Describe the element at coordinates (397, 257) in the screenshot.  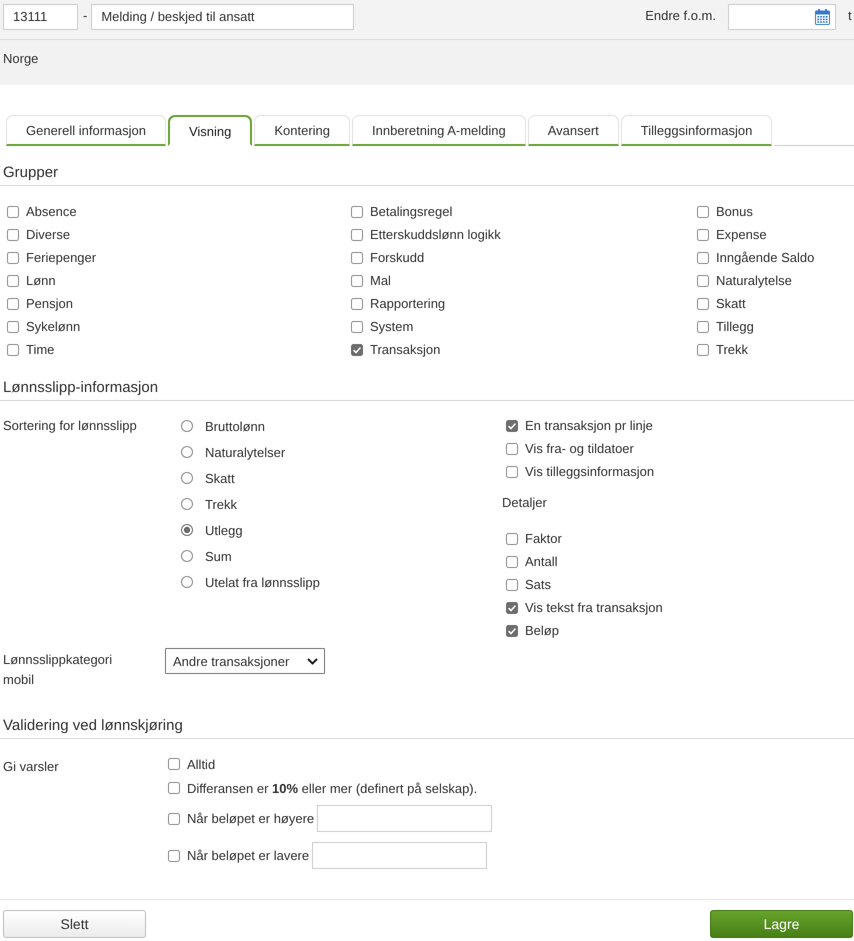
I see `checkbox-label: Forskudd` at that location.